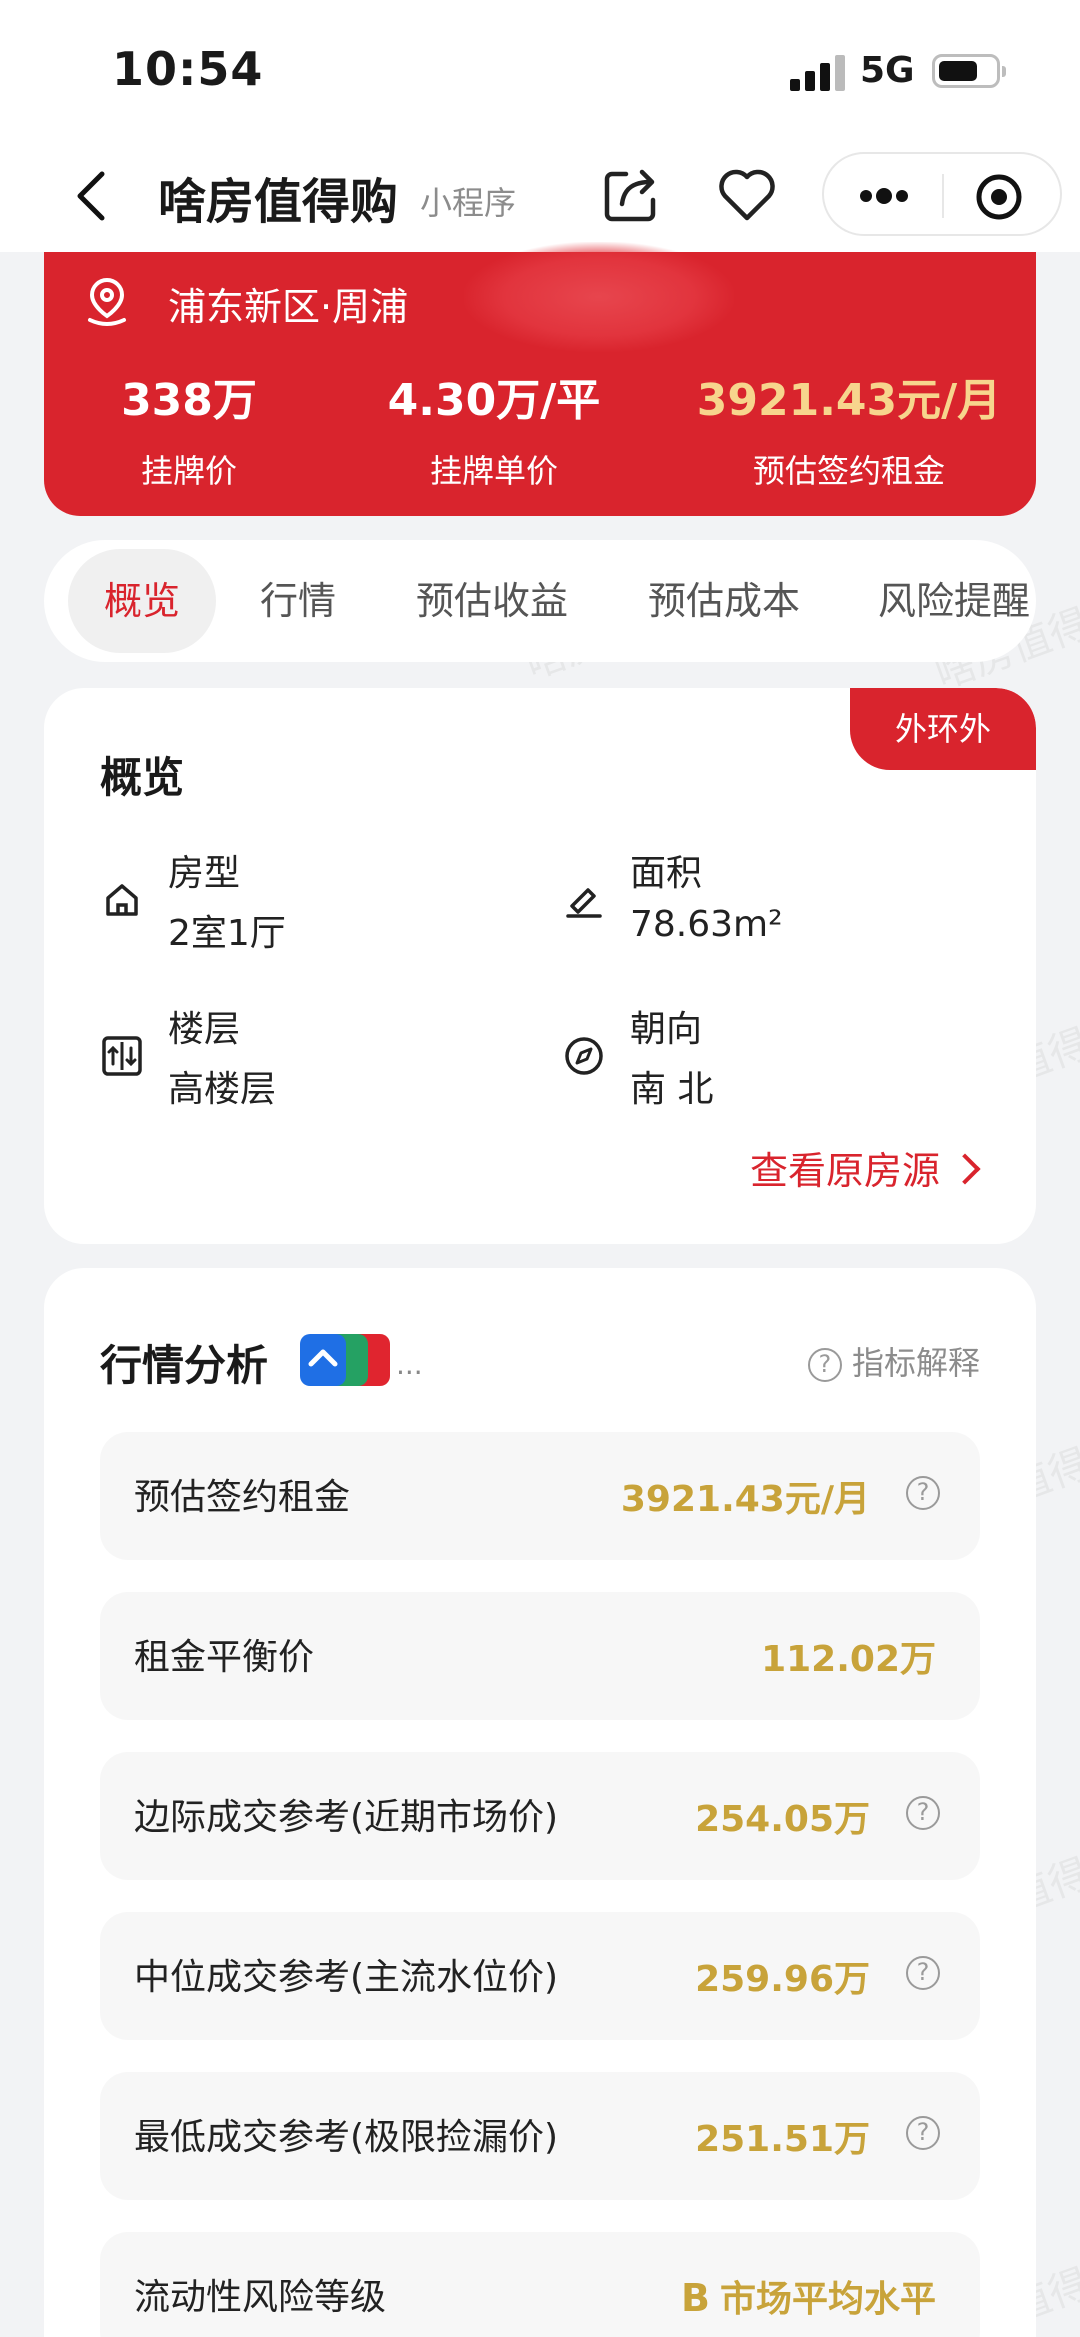  Describe the element at coordinates (122, 900) in the screenshot. I see `house-icon` at that location.